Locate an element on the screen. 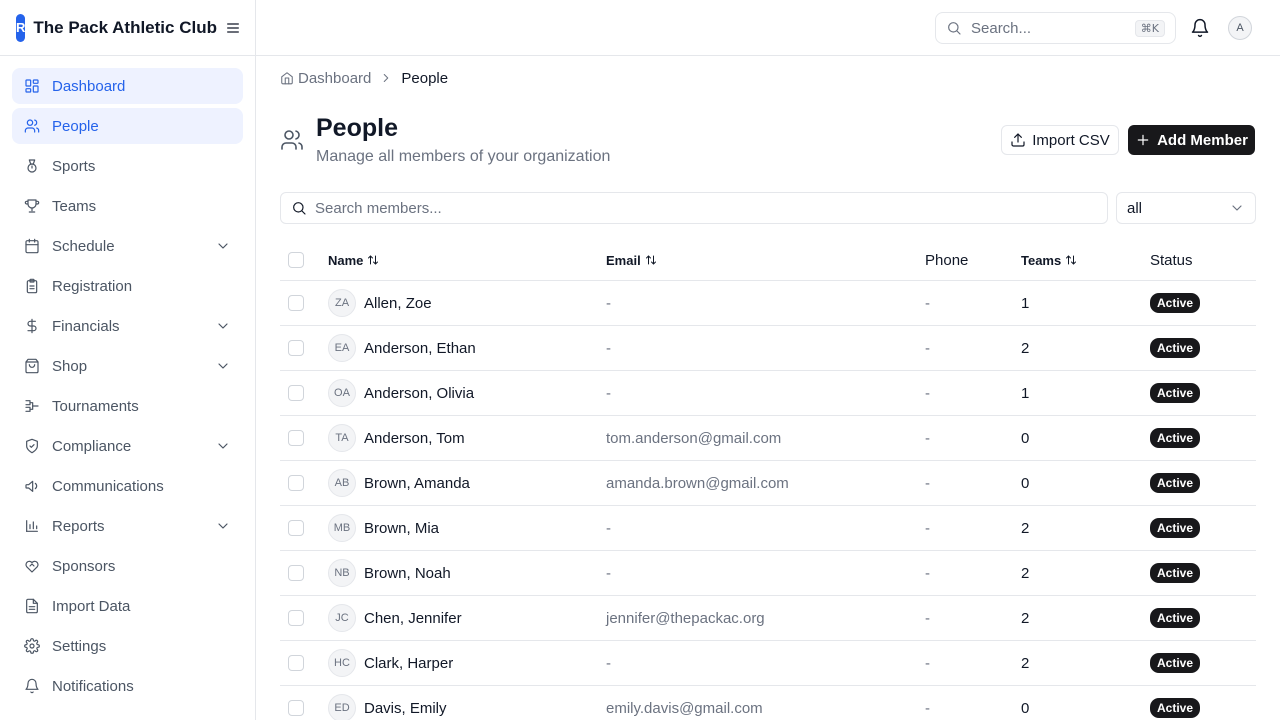 The width and height of the screenshot is (1280, 720). teams-column-header: Teams is located at coordinates (1049, 260).